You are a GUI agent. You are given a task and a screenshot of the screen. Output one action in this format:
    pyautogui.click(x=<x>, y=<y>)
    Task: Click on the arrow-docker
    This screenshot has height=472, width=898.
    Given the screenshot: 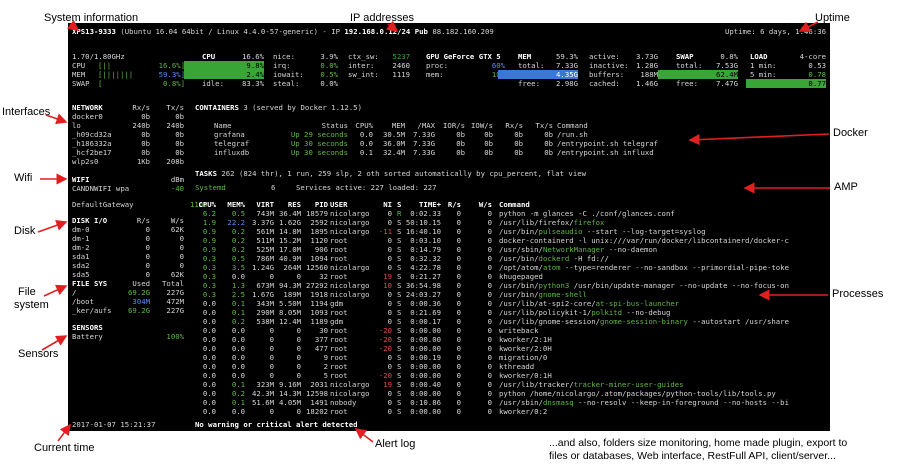 What is the action you would take?
    pyautogui.click(x=759, y=139)
    